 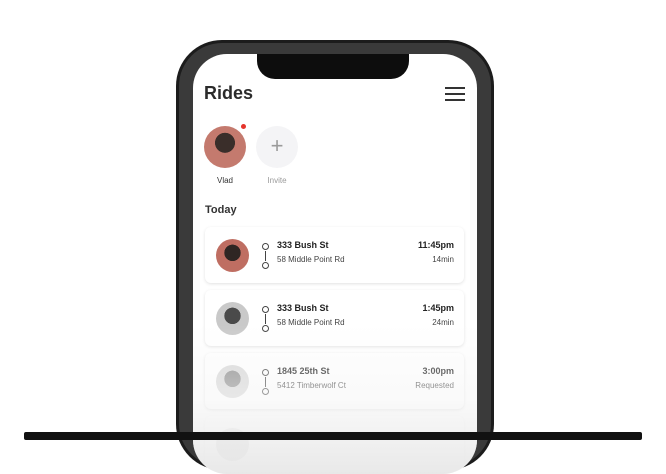 What do you see at coordinates (277, 147) in the screenshot?
I see `plus-icon: +` at bounding box center [277, 147].